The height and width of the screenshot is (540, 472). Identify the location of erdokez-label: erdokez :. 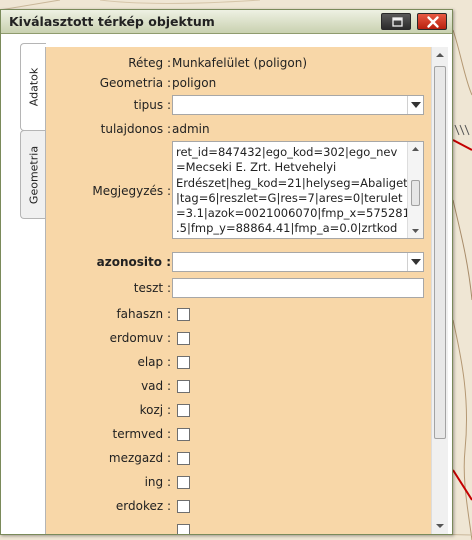
(143, 506).